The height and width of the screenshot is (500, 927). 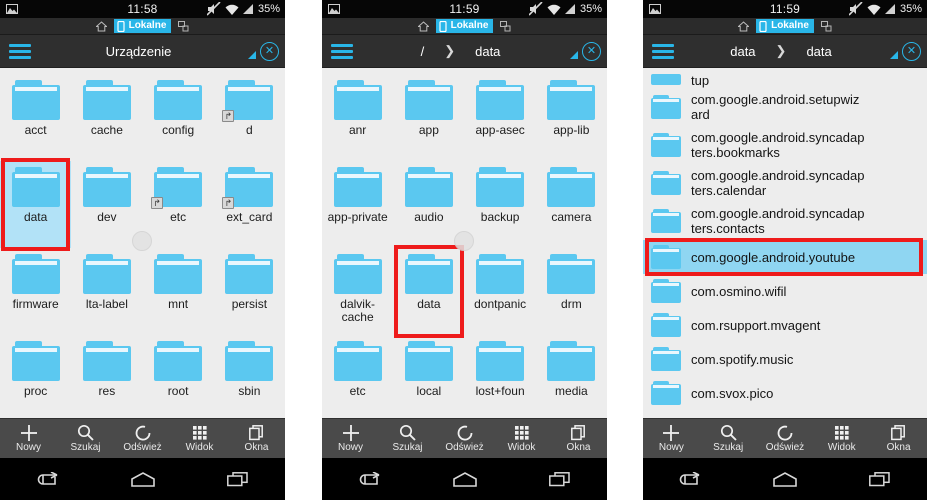 What do you see at coordinates (785, 359) in the screenshot?
I see `list-item: com.spotify.music` at bounding box center [785, 359].